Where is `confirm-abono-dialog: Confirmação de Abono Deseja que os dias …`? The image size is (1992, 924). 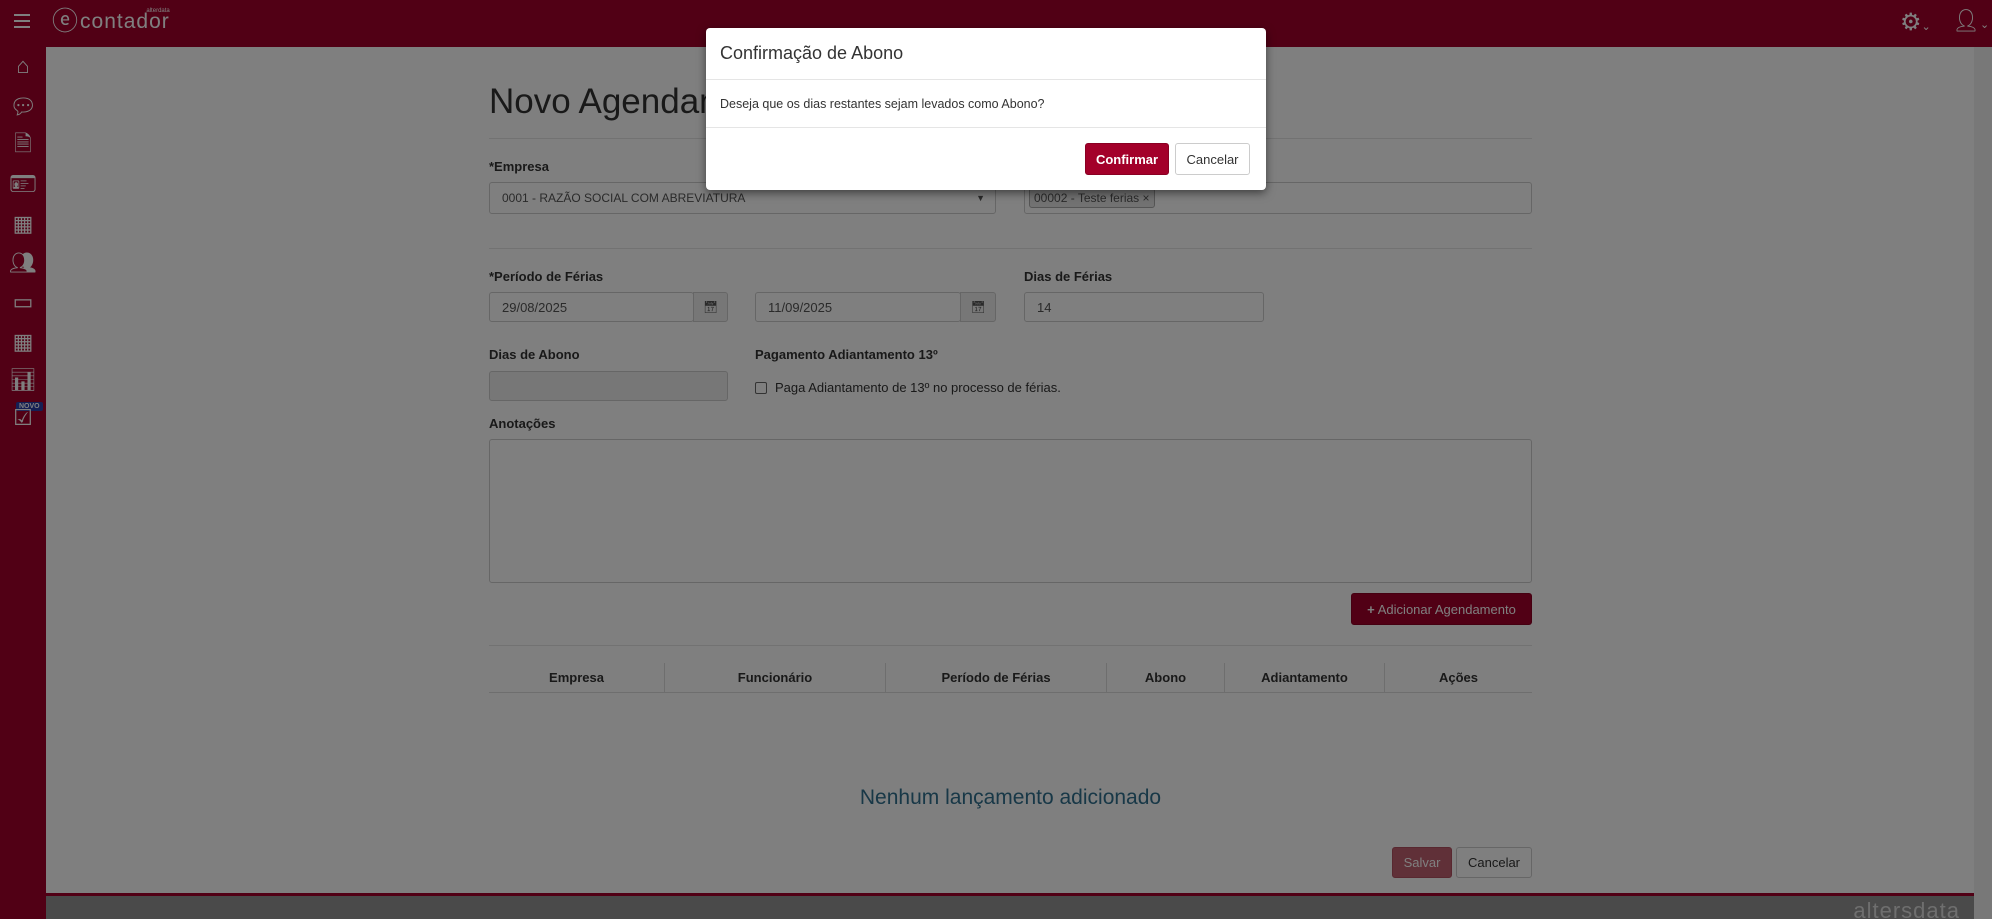
confirm-abono-dialog: Confirmação de Abono Deseja que os dias … is located at coordinates (986, 109).